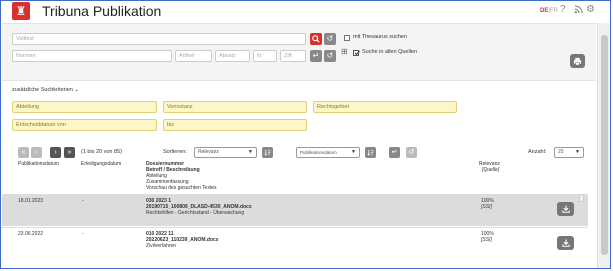 This screenshot has width=613, height=271. Describe the element at coordinates (161, 246) in the screenshot. I see `row-betreff: Zivilverfahren` at that location.